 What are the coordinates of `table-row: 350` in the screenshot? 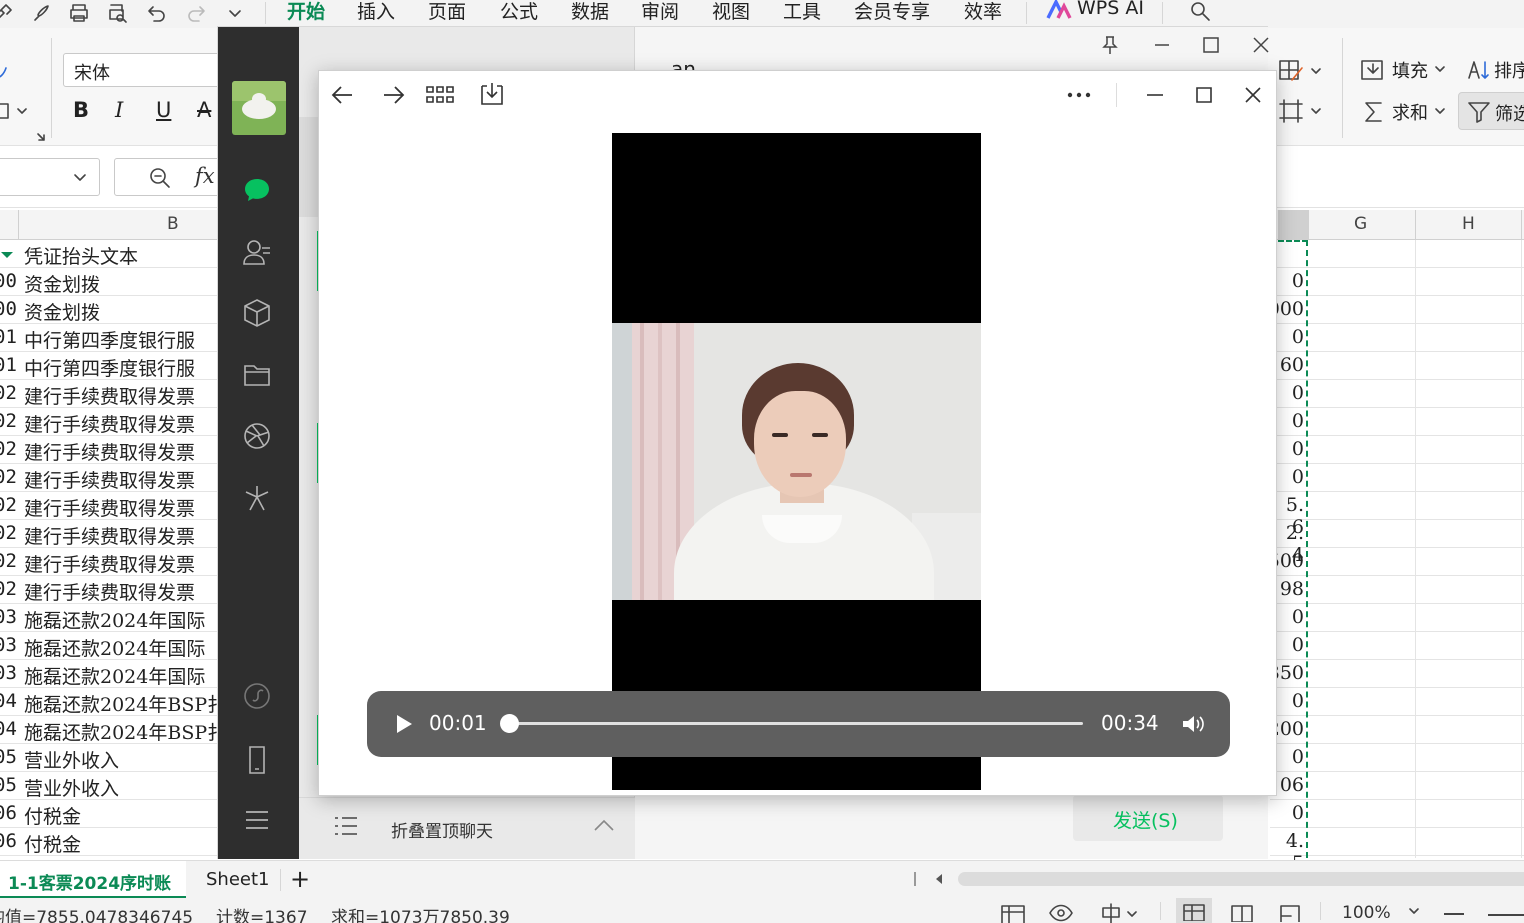 It's located at (1396, 674).